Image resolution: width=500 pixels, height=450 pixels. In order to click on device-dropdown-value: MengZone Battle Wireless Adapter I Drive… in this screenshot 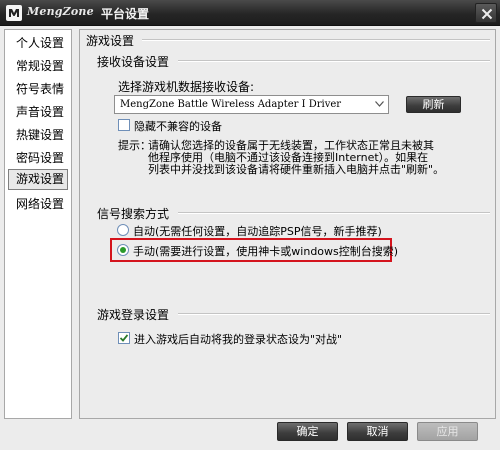, I will do `click(231, 104)`.